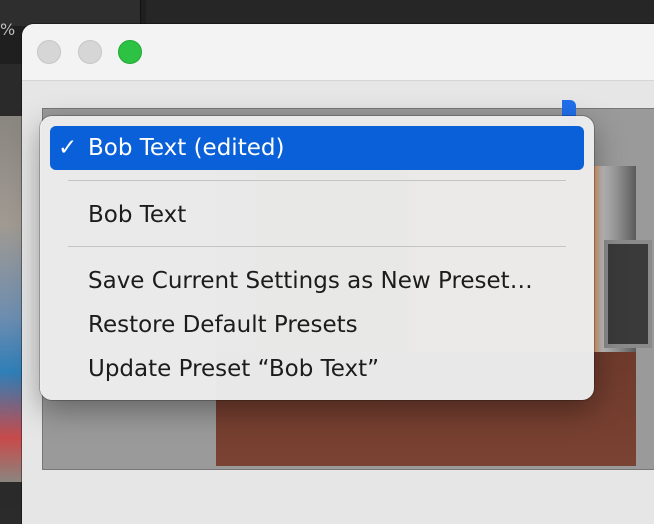 Image resolution: width=654 pixels, height=524 pixels. What do you see at coordinates (137, 215) in the screenshot?
I see `menu-item-label: Bob Text` at bounding box center [137, 215].